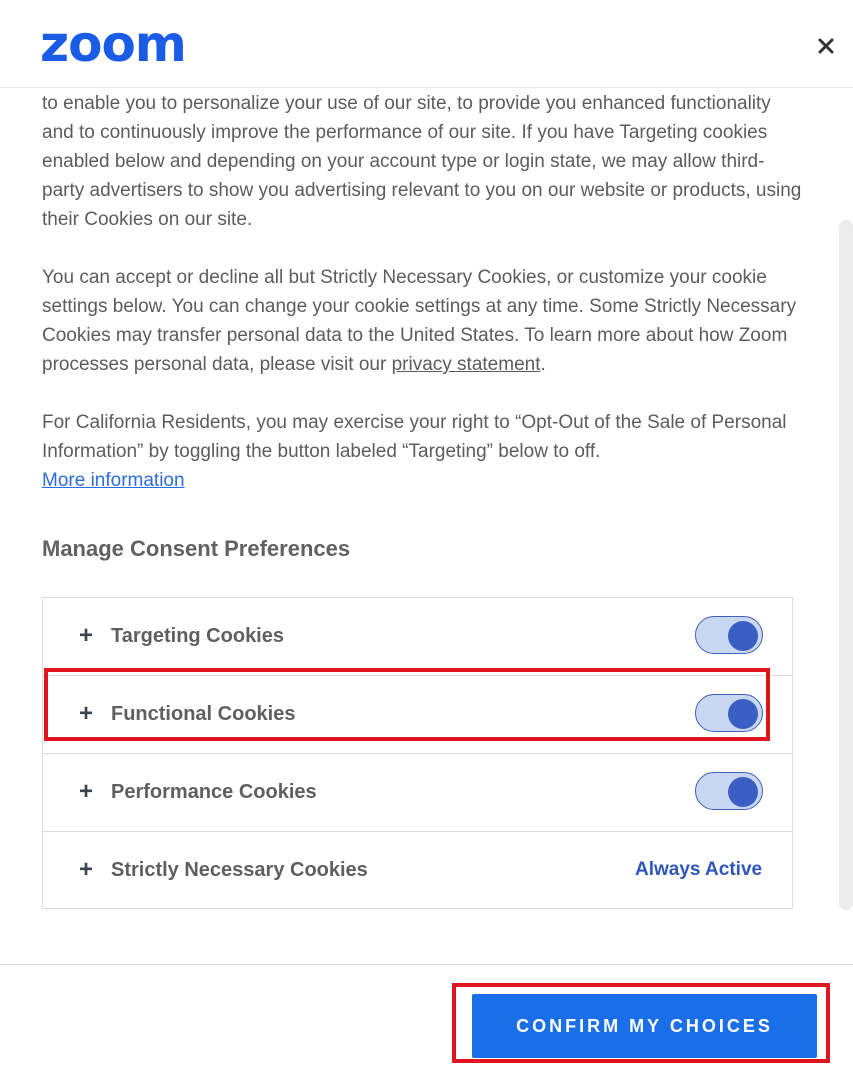  I want to click on always-active-status: Always Active, so click(699, 869).